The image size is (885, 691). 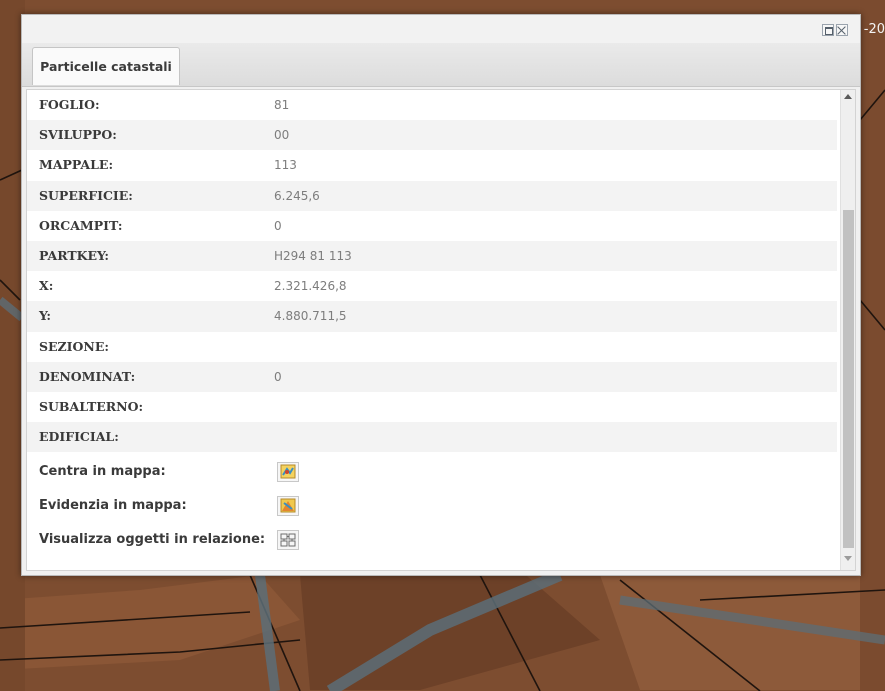 What do you see at coordinates (69, 104) in the screenshot?
I see `attribute-label: FOGLIO:` at bounding box center [69, 104].